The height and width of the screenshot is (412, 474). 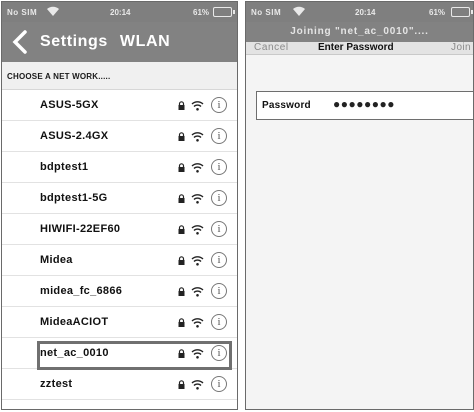 I want to click on cancel-button: Cancel, so click(x=271, y=47).